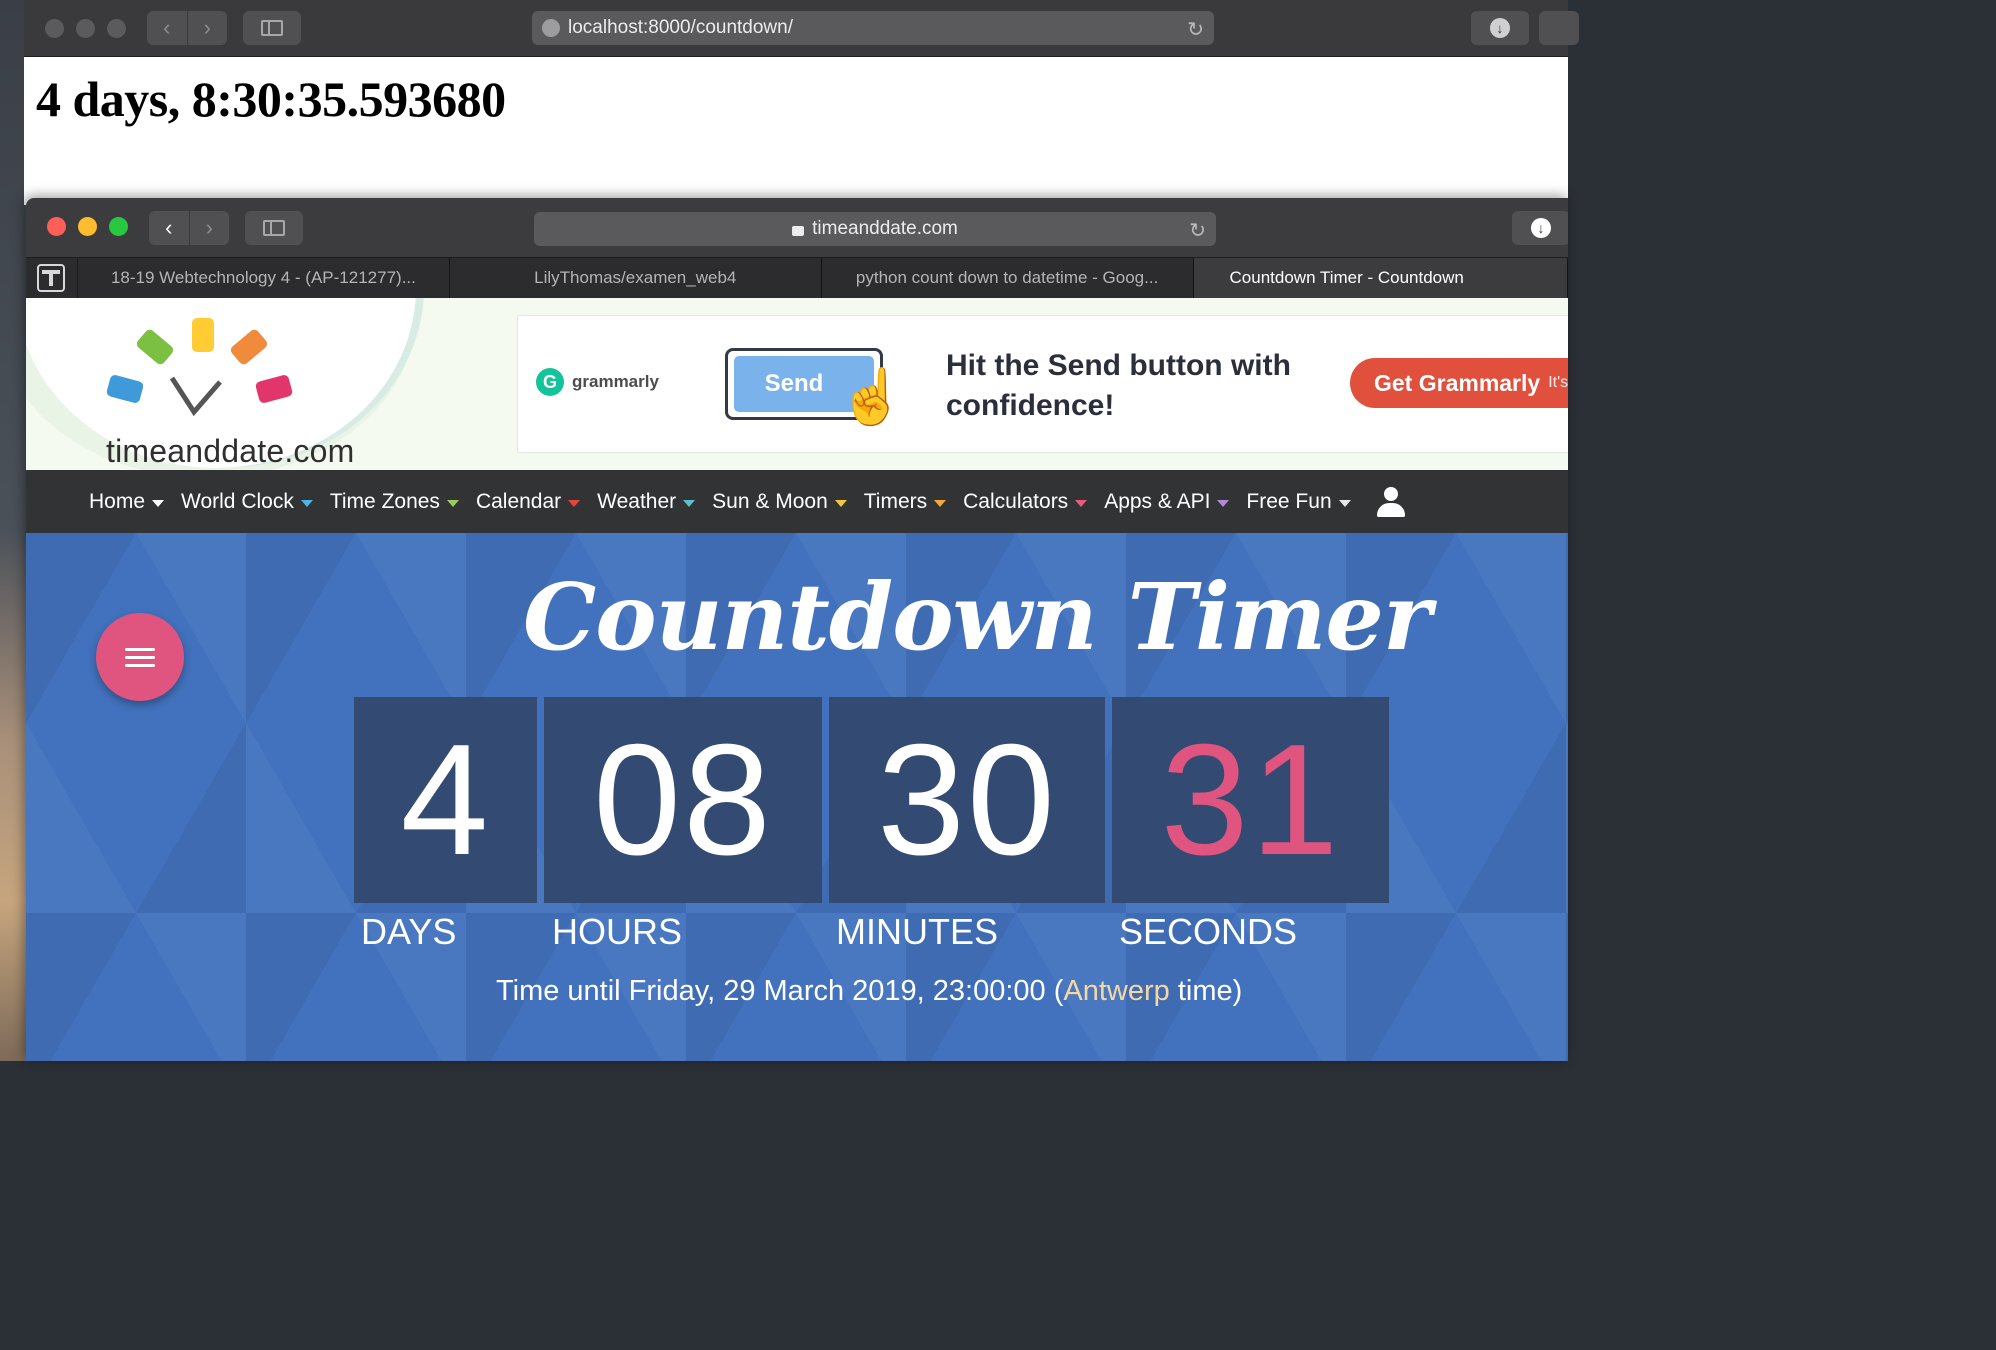 This screenshot has width=1996, height=1350. Describe the element at coordinates (271, 99) in the screenshot. I see `countdown-output: 4 days, 8:30:35.593680` at that location.